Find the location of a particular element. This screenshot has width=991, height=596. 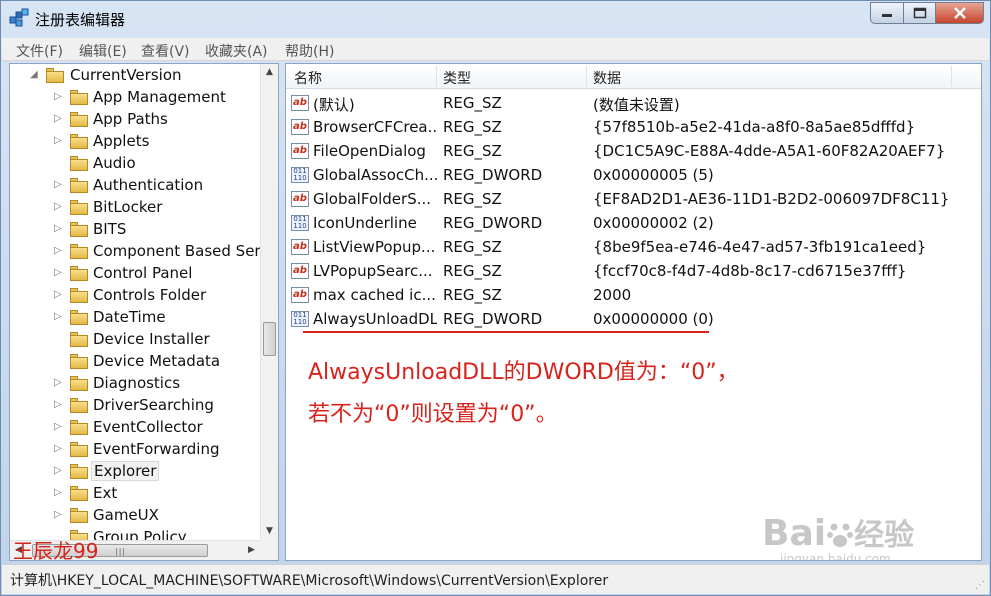

tree-item: ▷ Authentication is located at coordinates (135, 186).